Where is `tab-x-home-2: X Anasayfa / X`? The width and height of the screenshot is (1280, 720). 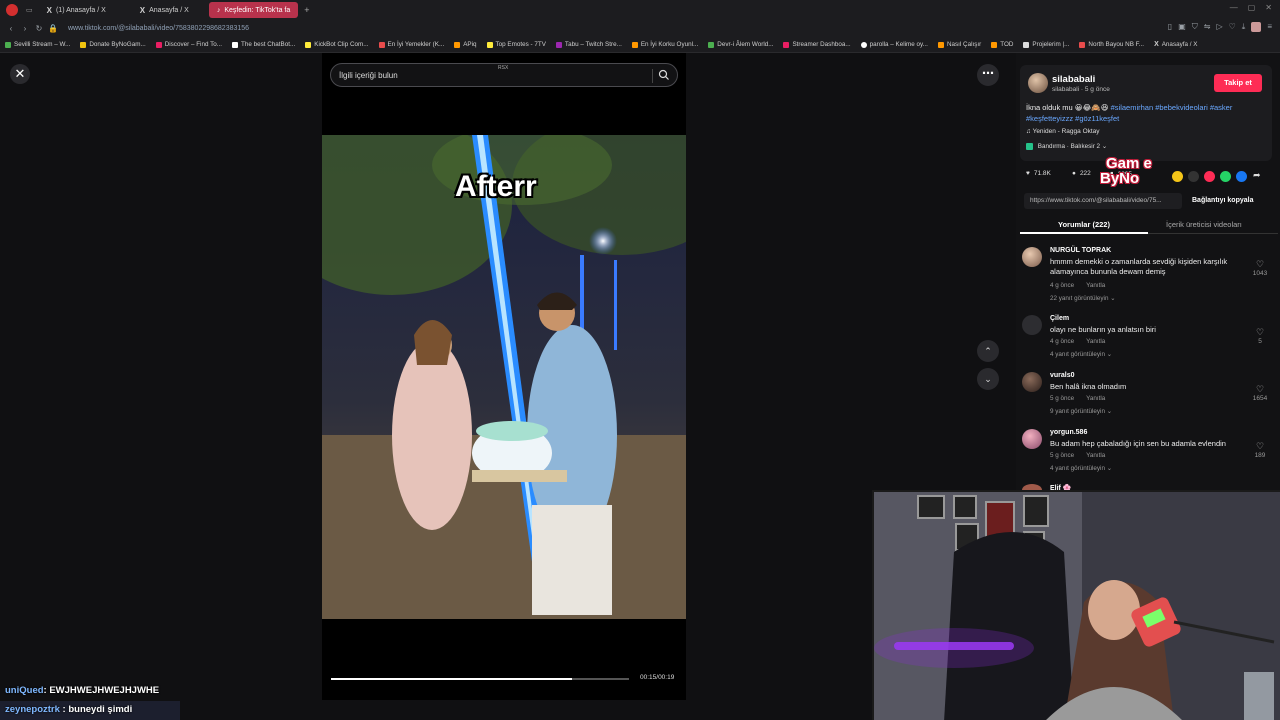 tab-x-home-2: X Anasayfa / X is located at coordinates (164, 10).